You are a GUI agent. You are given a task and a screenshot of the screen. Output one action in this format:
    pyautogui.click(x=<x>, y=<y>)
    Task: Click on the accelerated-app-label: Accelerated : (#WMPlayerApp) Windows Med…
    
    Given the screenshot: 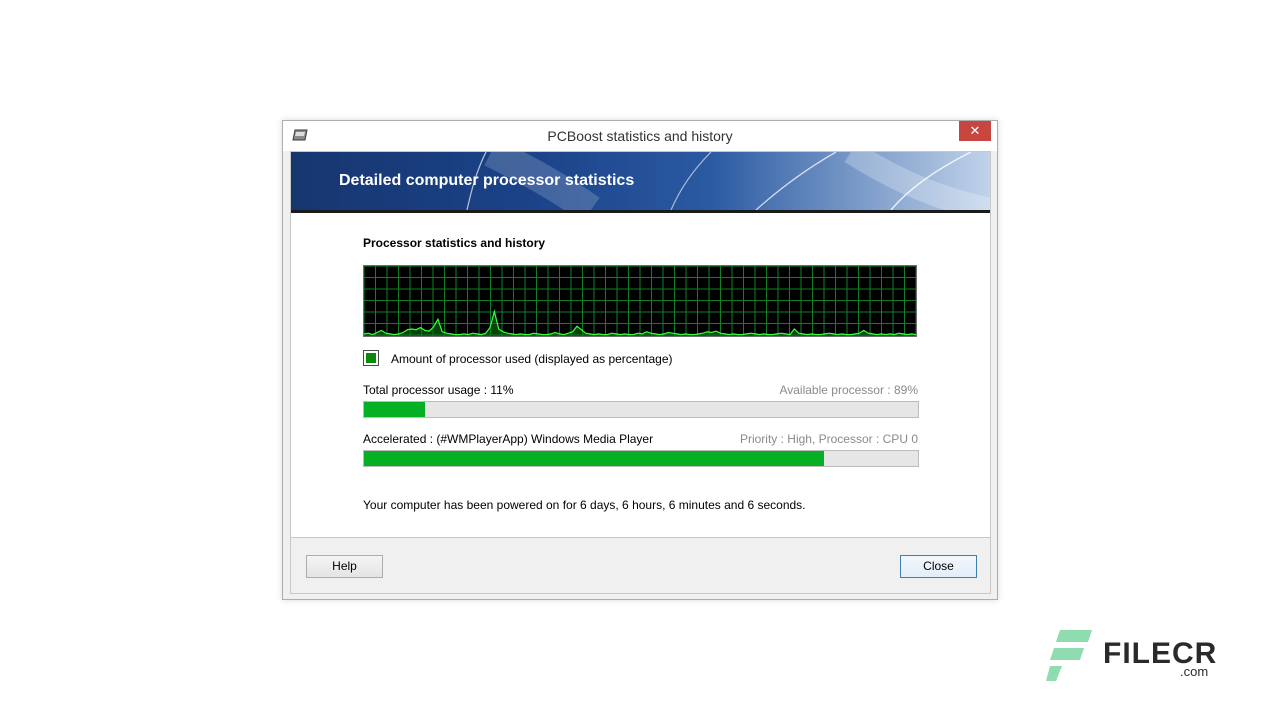 What is the action you would take?
    pyautogui.click(x=508, y=439)
    